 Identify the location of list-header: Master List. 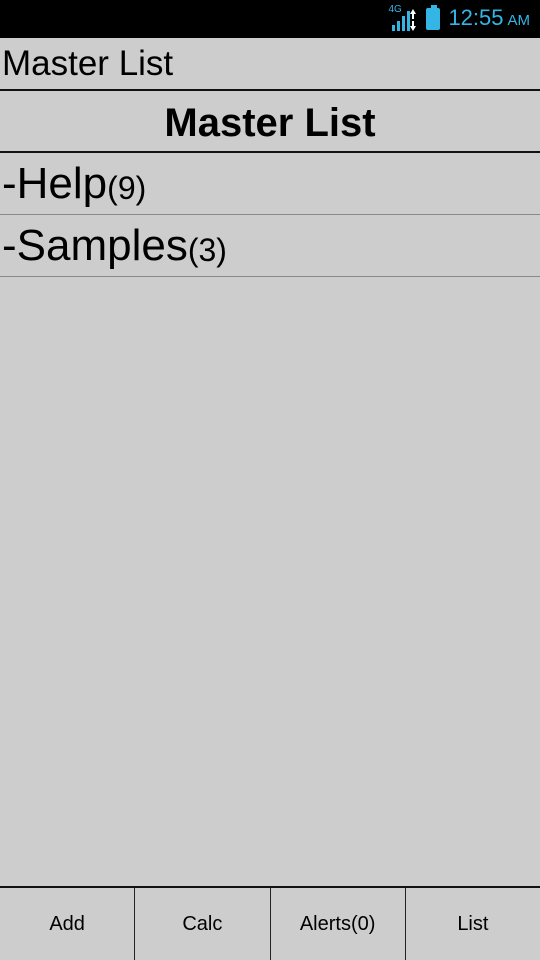
(270, 123).